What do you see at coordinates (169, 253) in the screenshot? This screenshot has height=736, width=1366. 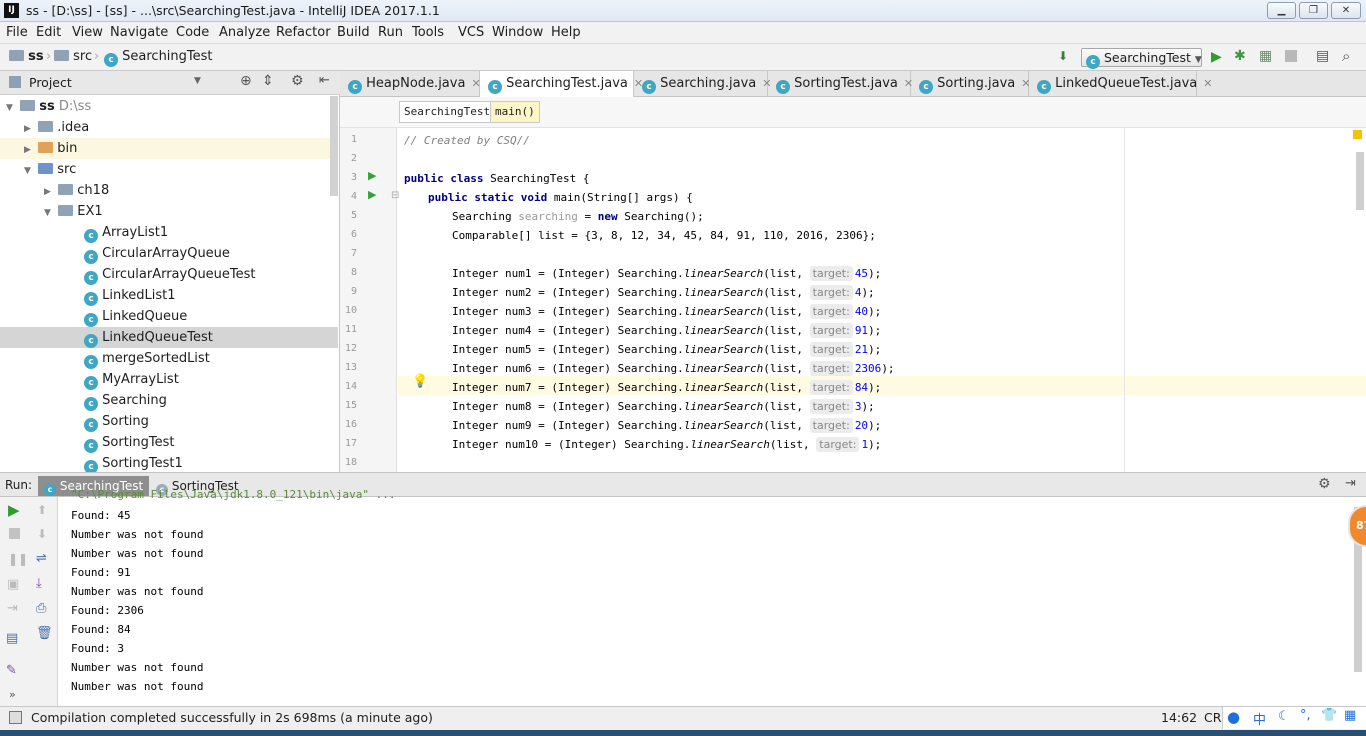 I see `tree-item-class: c CircularArrayQueue` at bounding box center [169, 253].